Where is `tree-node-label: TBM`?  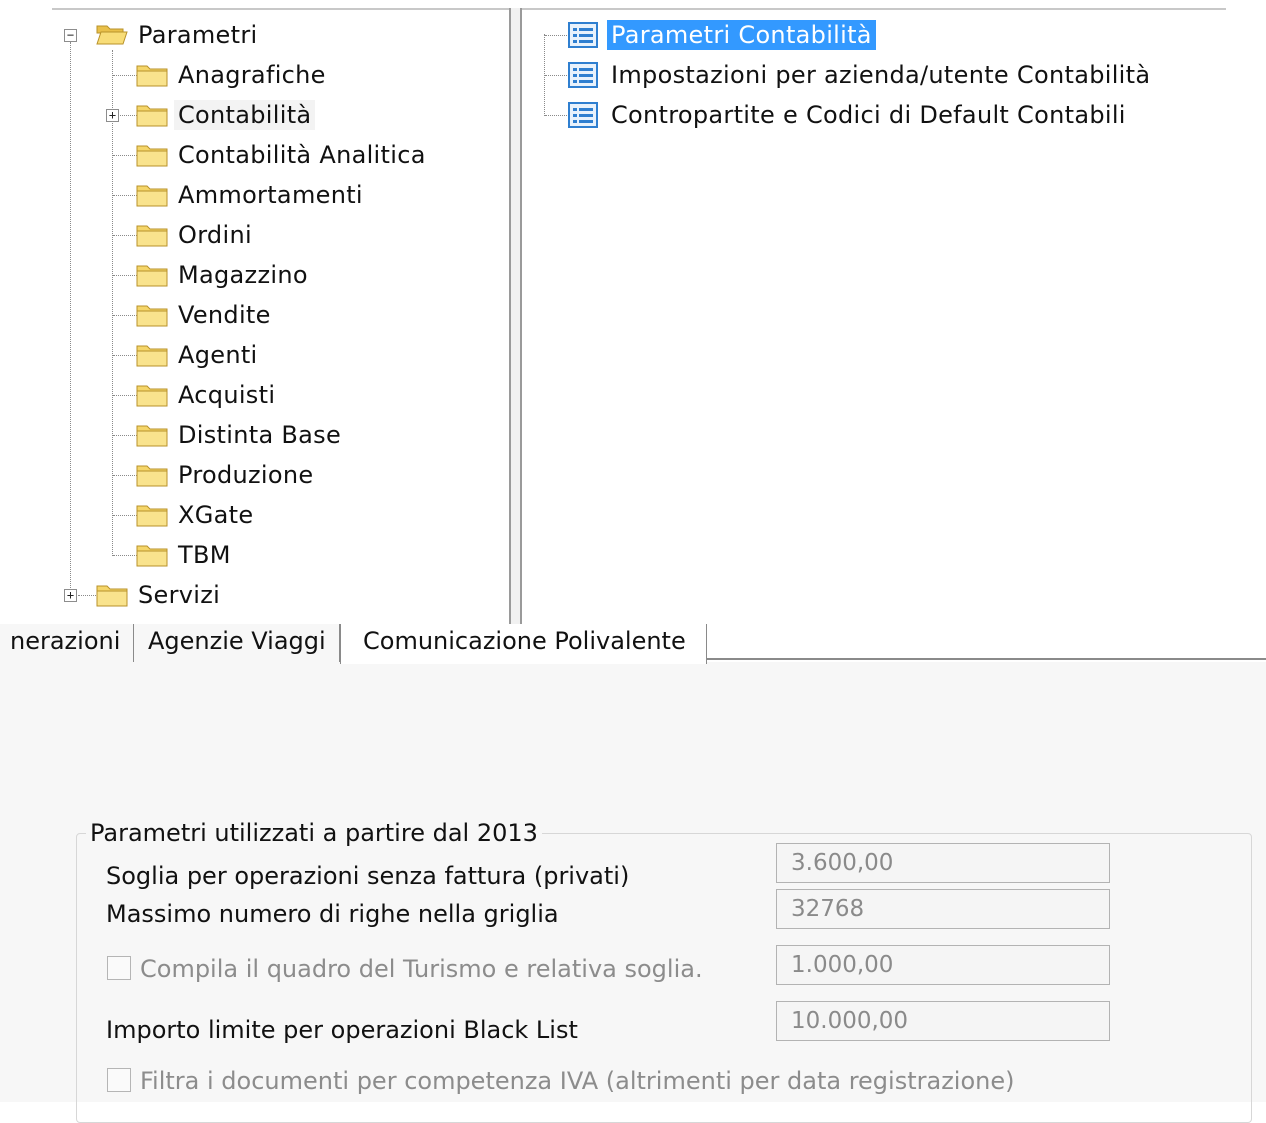
tree-node-label: TBM is located at coordinates (204, 555).